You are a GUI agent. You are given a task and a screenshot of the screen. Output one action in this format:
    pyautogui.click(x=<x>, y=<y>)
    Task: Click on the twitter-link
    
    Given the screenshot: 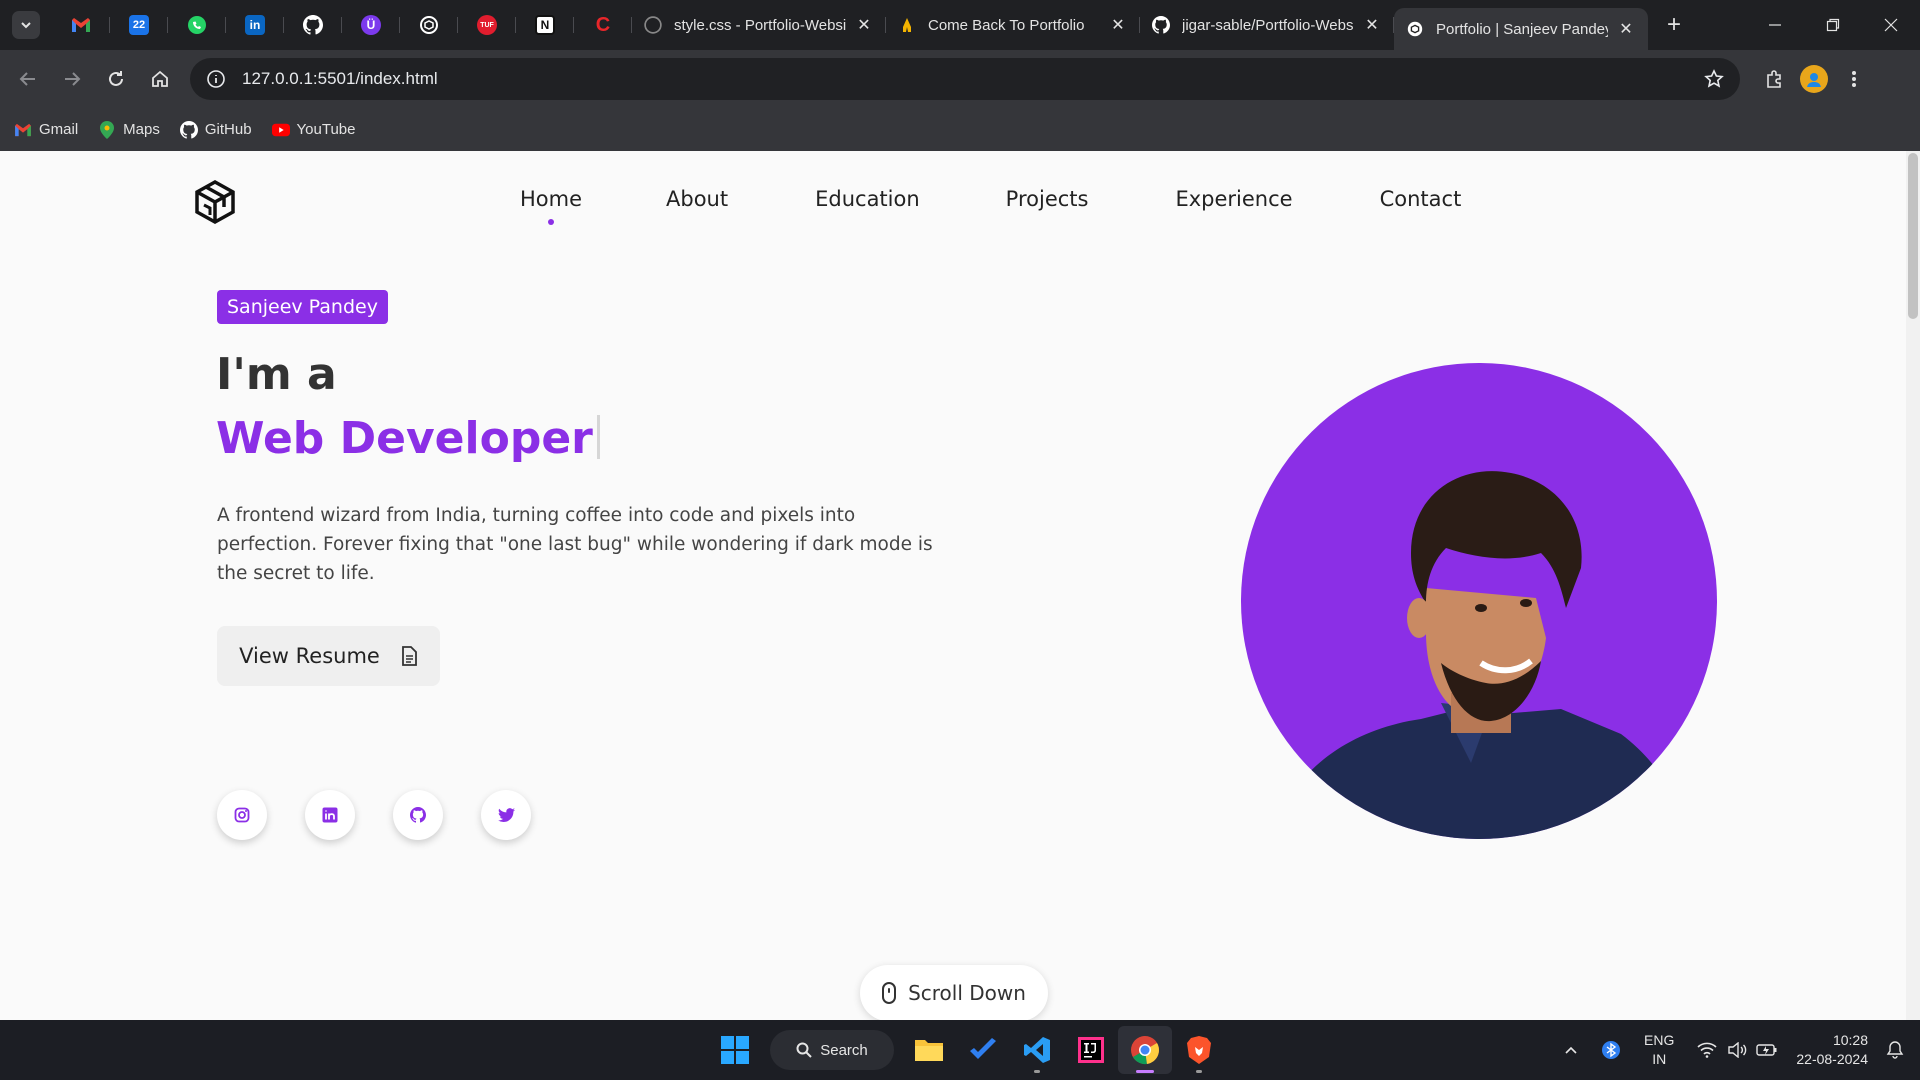 What is the action you would take?
    pyautogui.click(x=506, y=815)
    